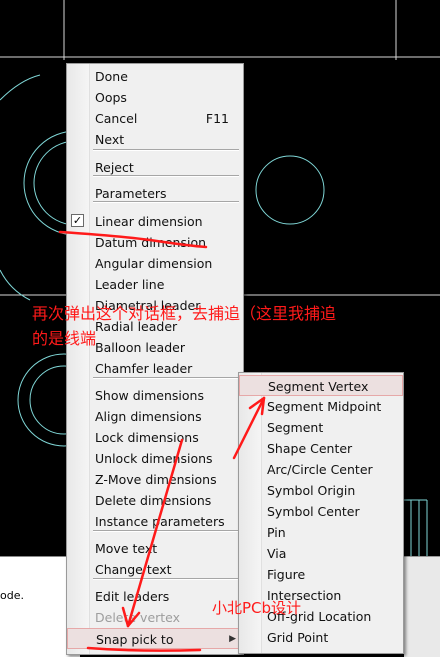  I want to click on menu-item: Datum dimension, so click(155, 242).